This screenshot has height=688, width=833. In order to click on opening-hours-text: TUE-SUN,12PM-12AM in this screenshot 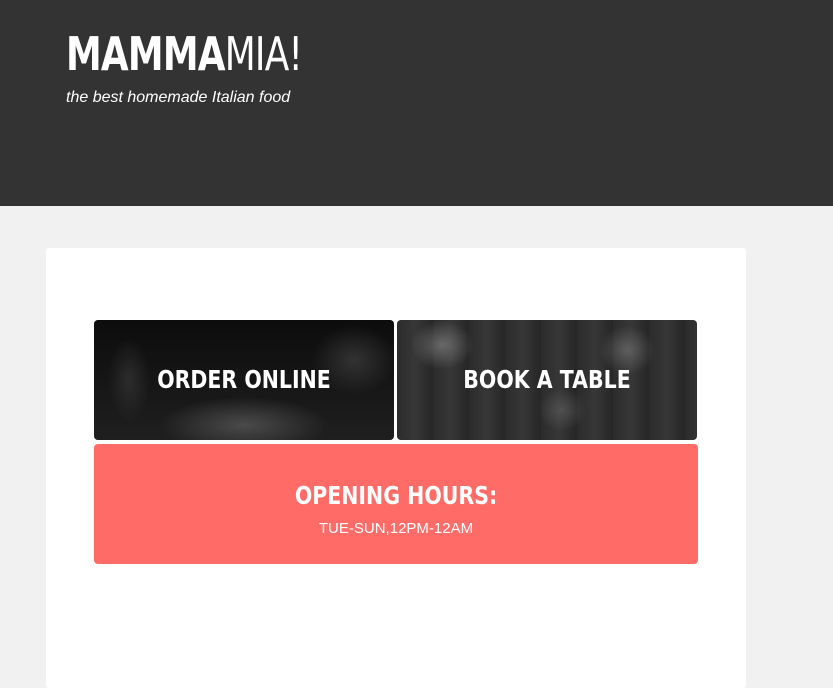, I will do `click(396, 528)`.